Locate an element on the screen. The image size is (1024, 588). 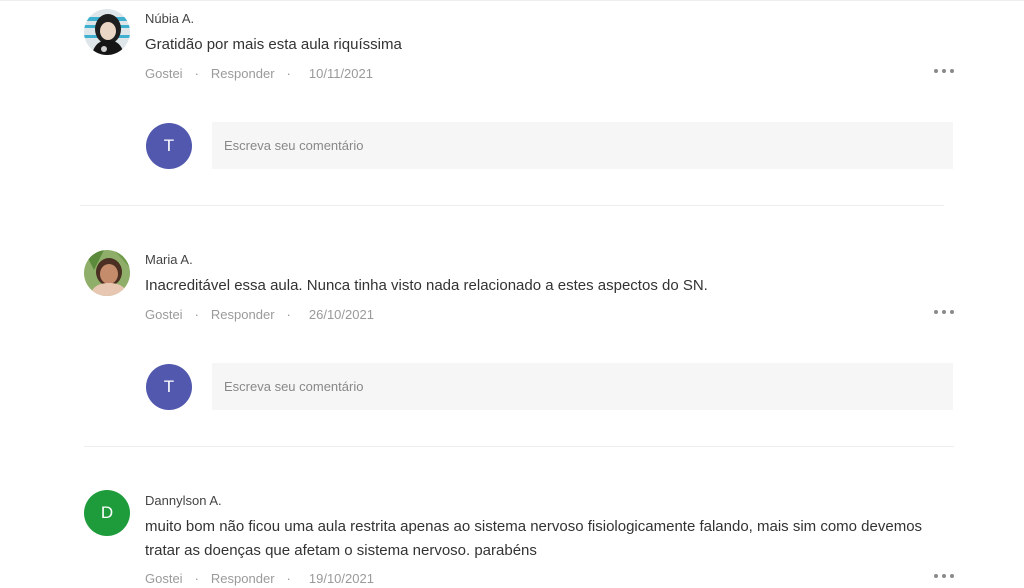
comment-actions: Gostei · Responder · 10/11/2021 is located at coordinates (259, 73).